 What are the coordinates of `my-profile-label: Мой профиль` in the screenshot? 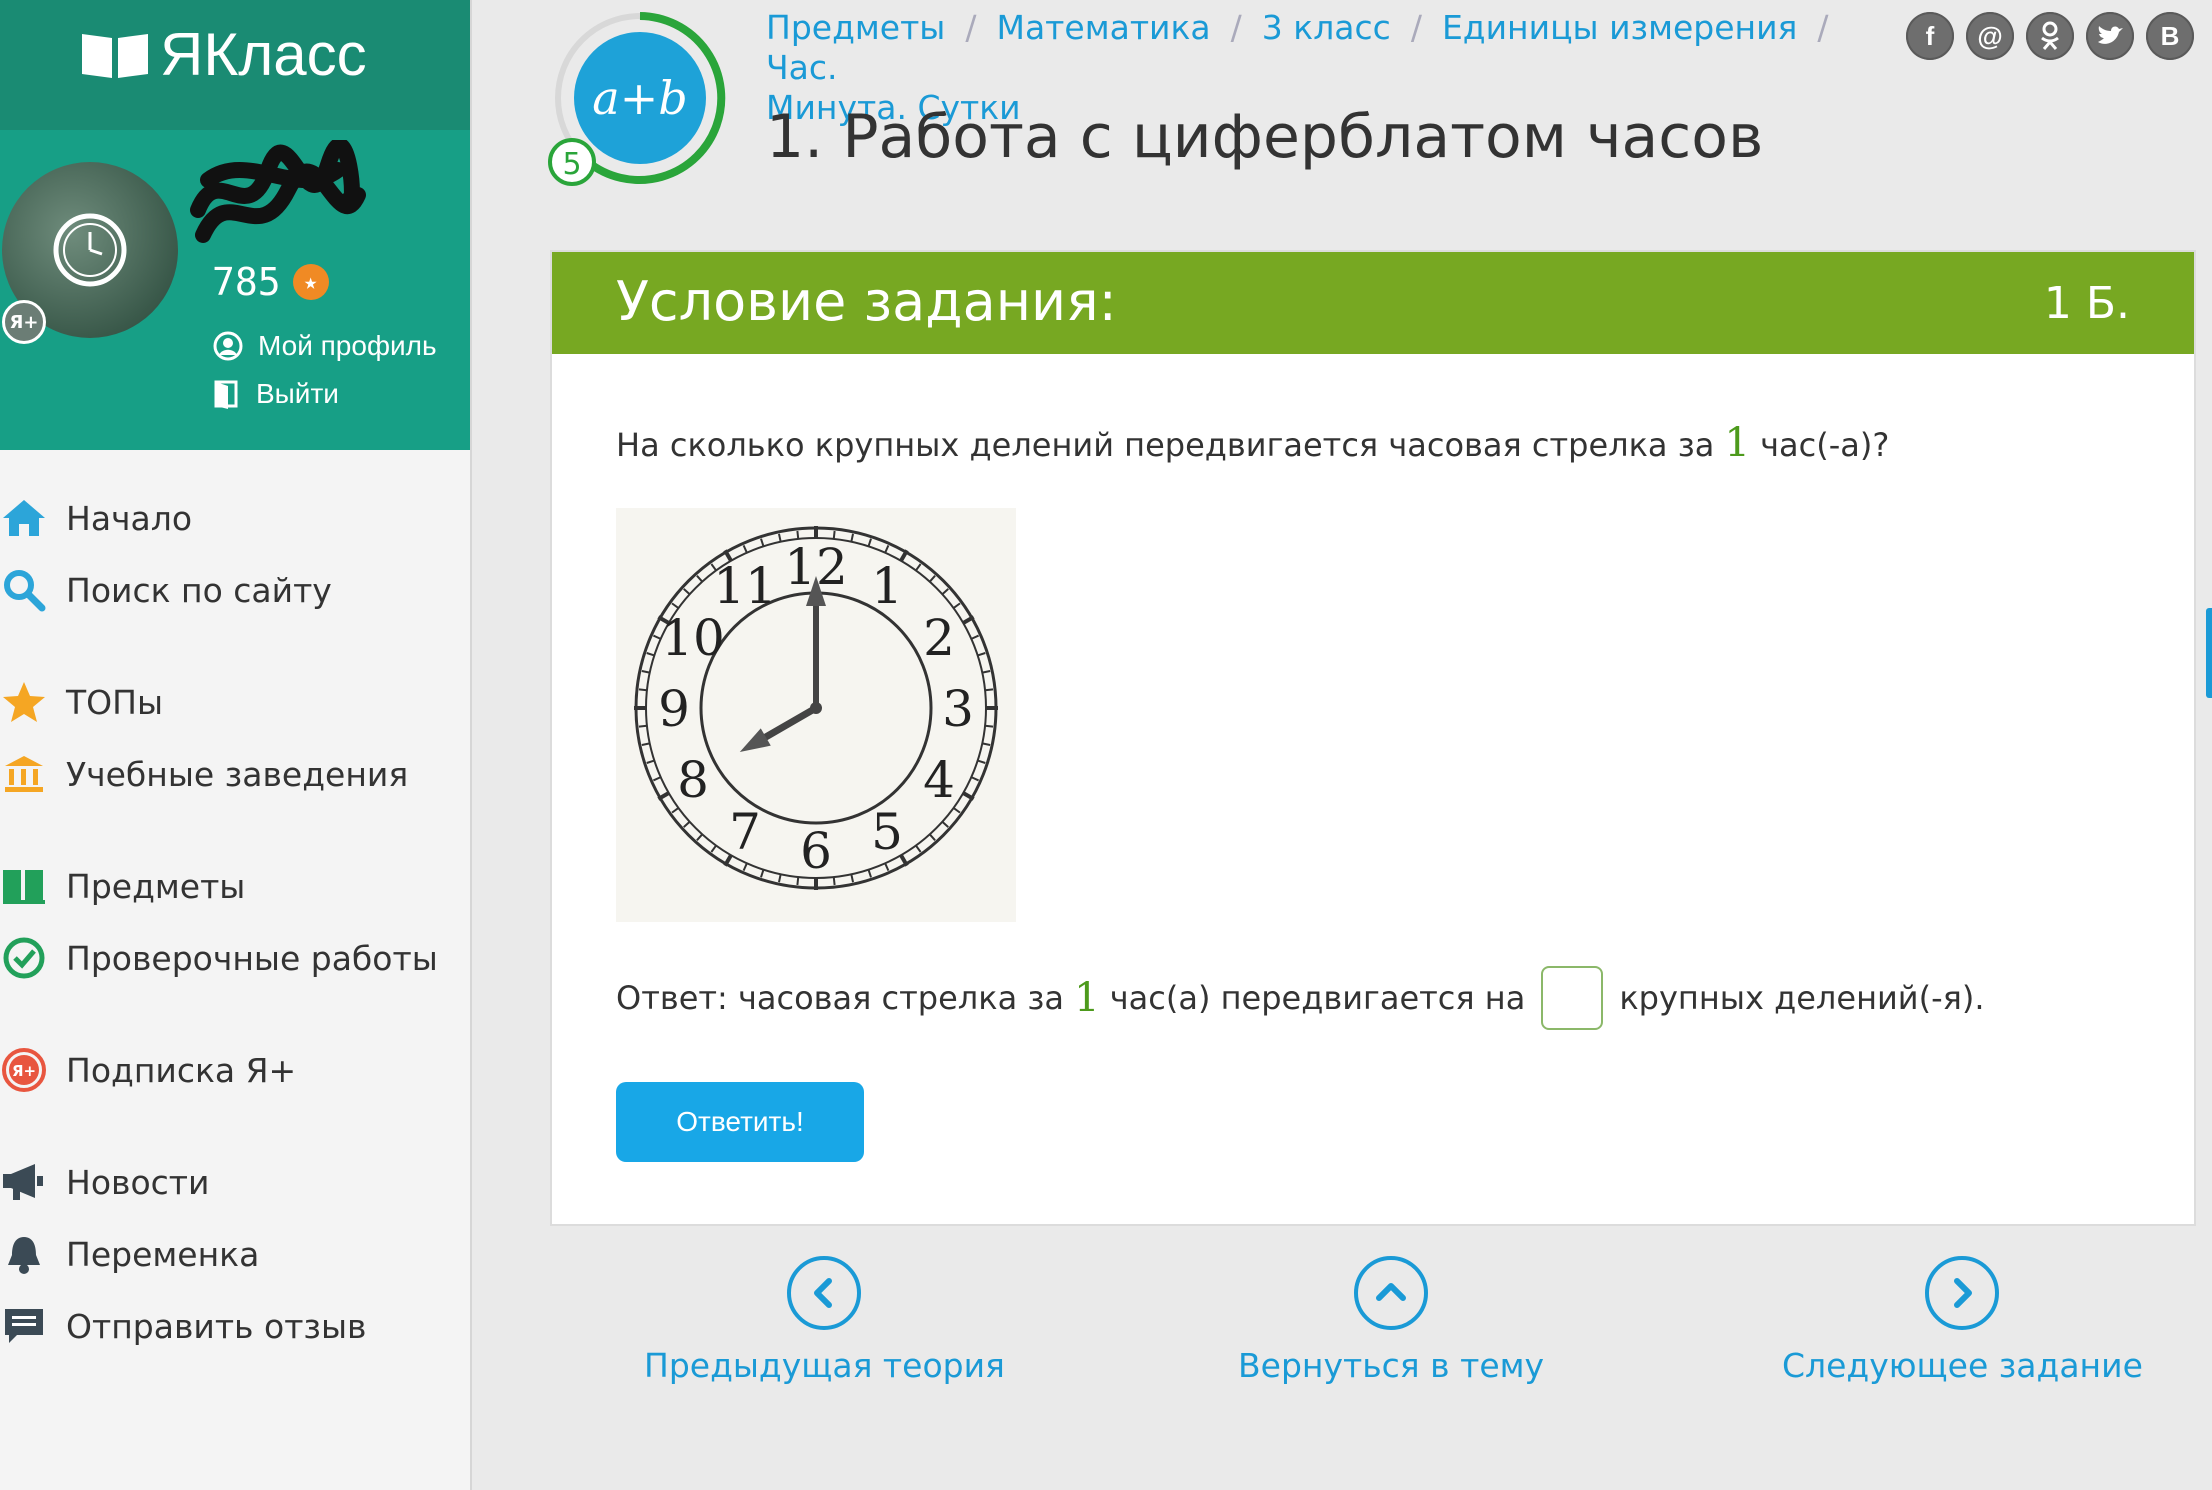 It's located at (347, 345).